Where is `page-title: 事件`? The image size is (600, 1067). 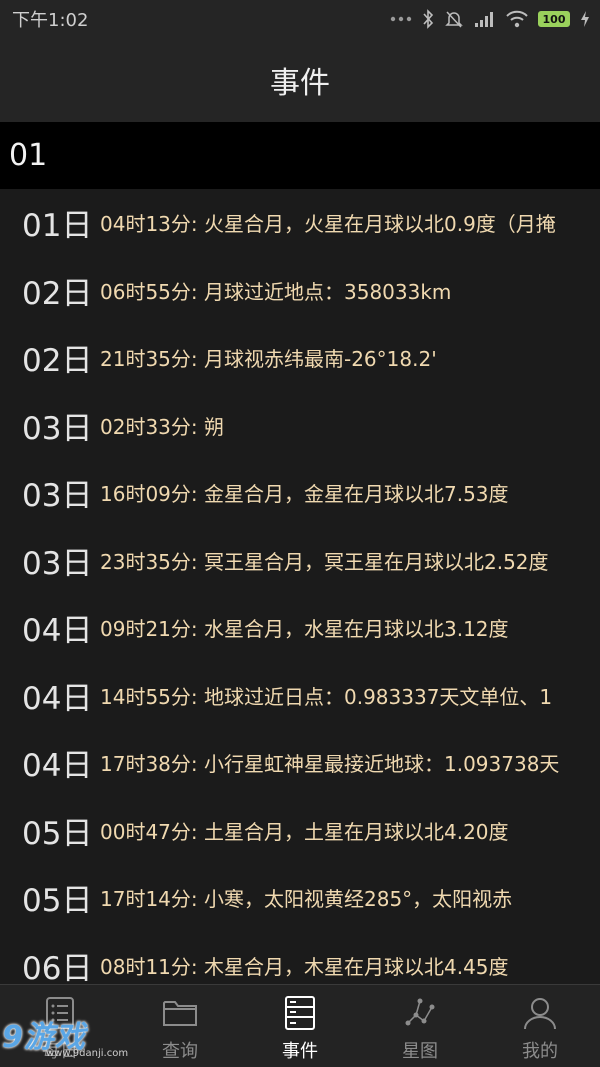
page-title: 事件 is located at coordinates (300, 83).